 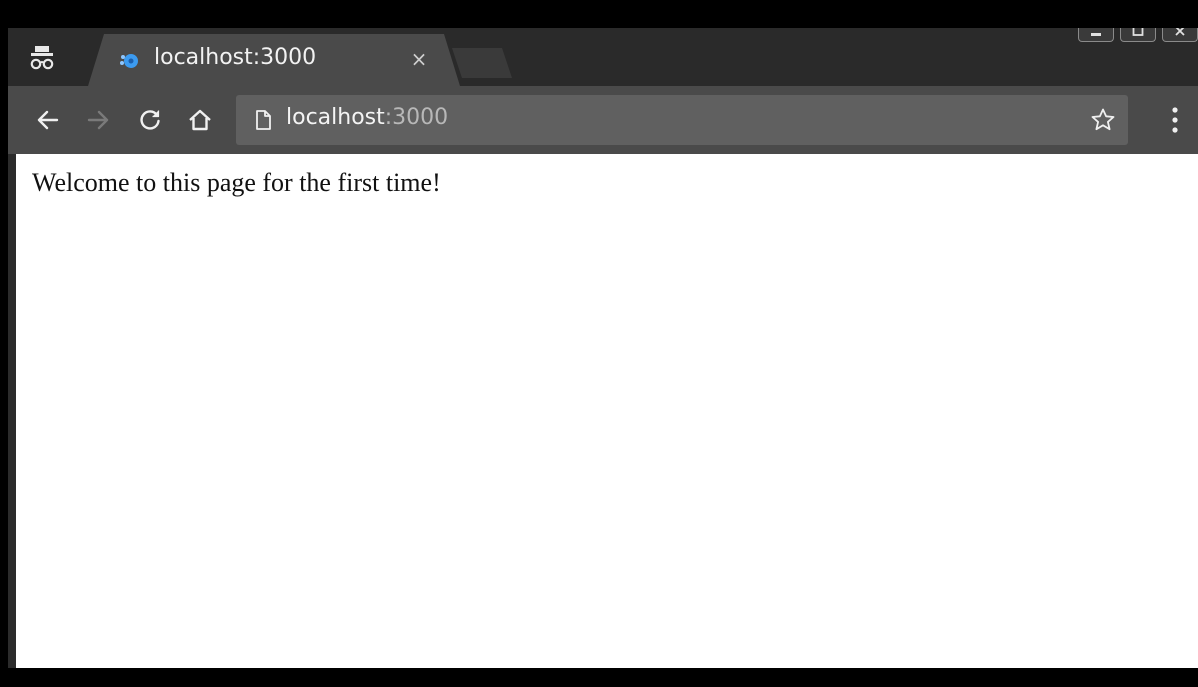 What do you see at coordinates (48, 120) in the screenshot?
I see `back-arrow-icon` at bounding box center [48, 120].